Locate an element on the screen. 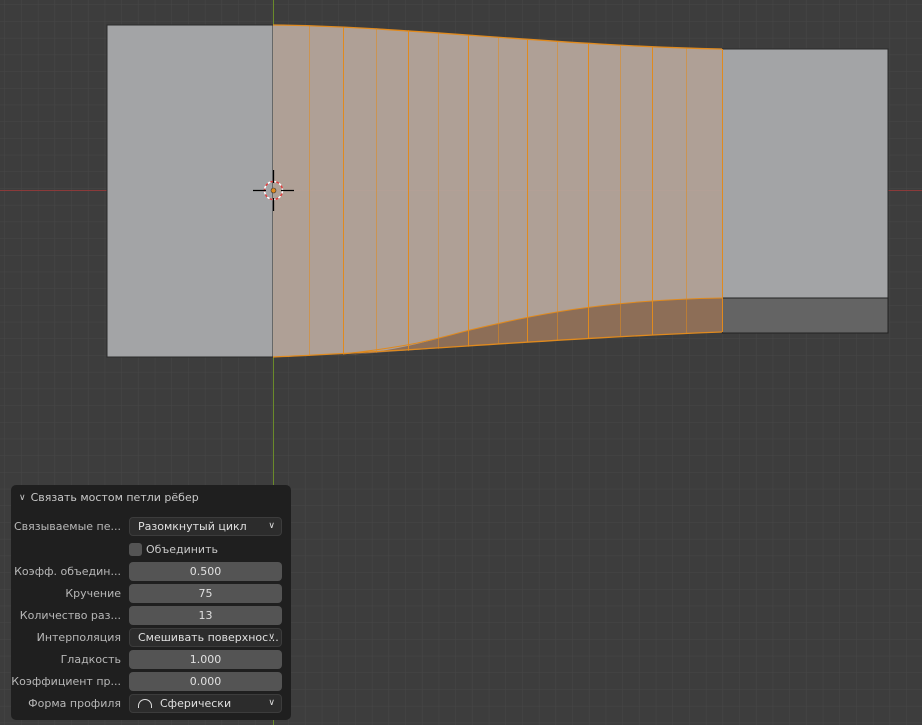 Image resolution: width=922 pixels, height=725 pixels. panel-row: Интерполяция Смешивать поверхнос... ∨ is located at coordinates (151, 638).